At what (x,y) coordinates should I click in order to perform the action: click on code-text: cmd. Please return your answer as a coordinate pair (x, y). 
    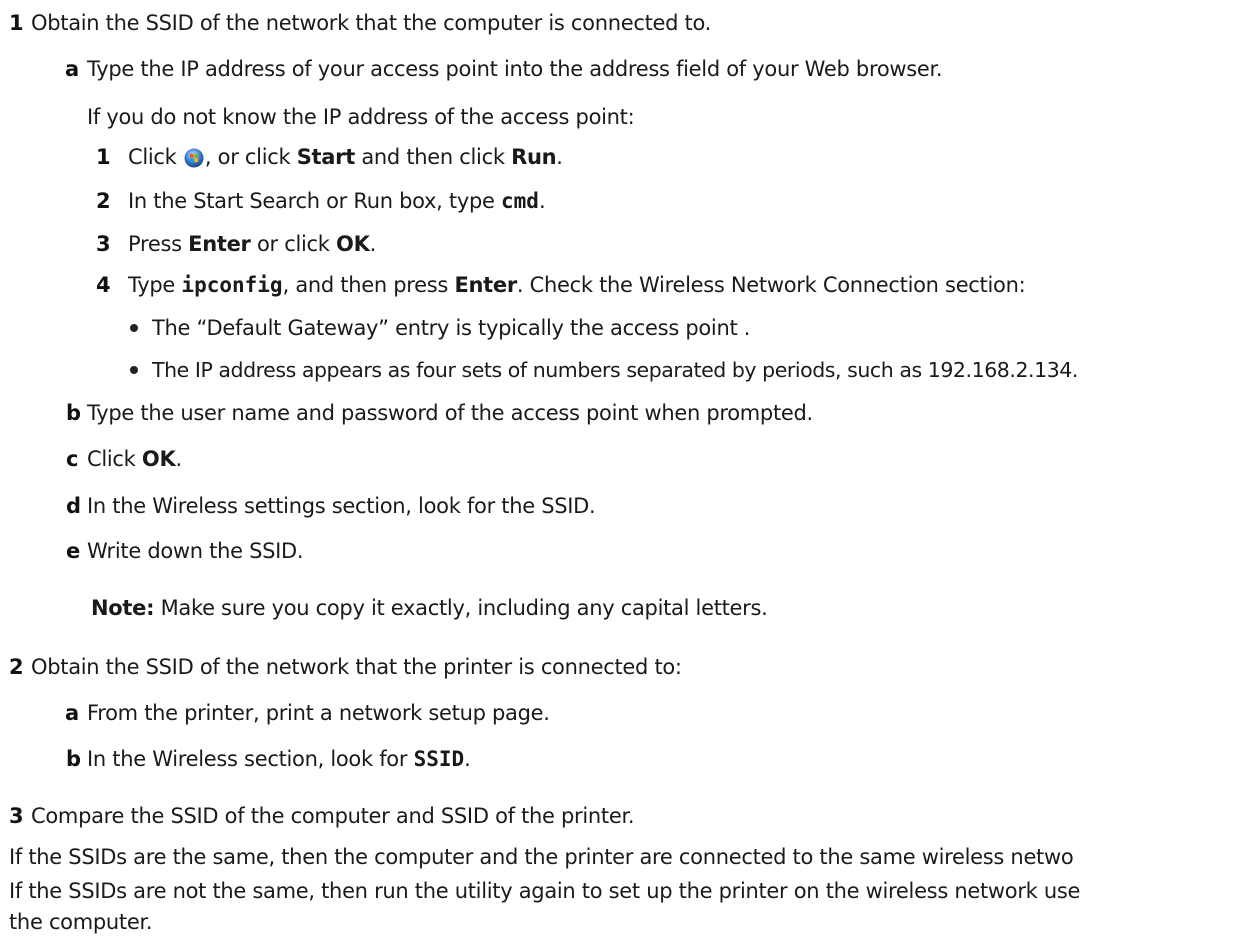
    Looking at the image, I should click on (520, 201).